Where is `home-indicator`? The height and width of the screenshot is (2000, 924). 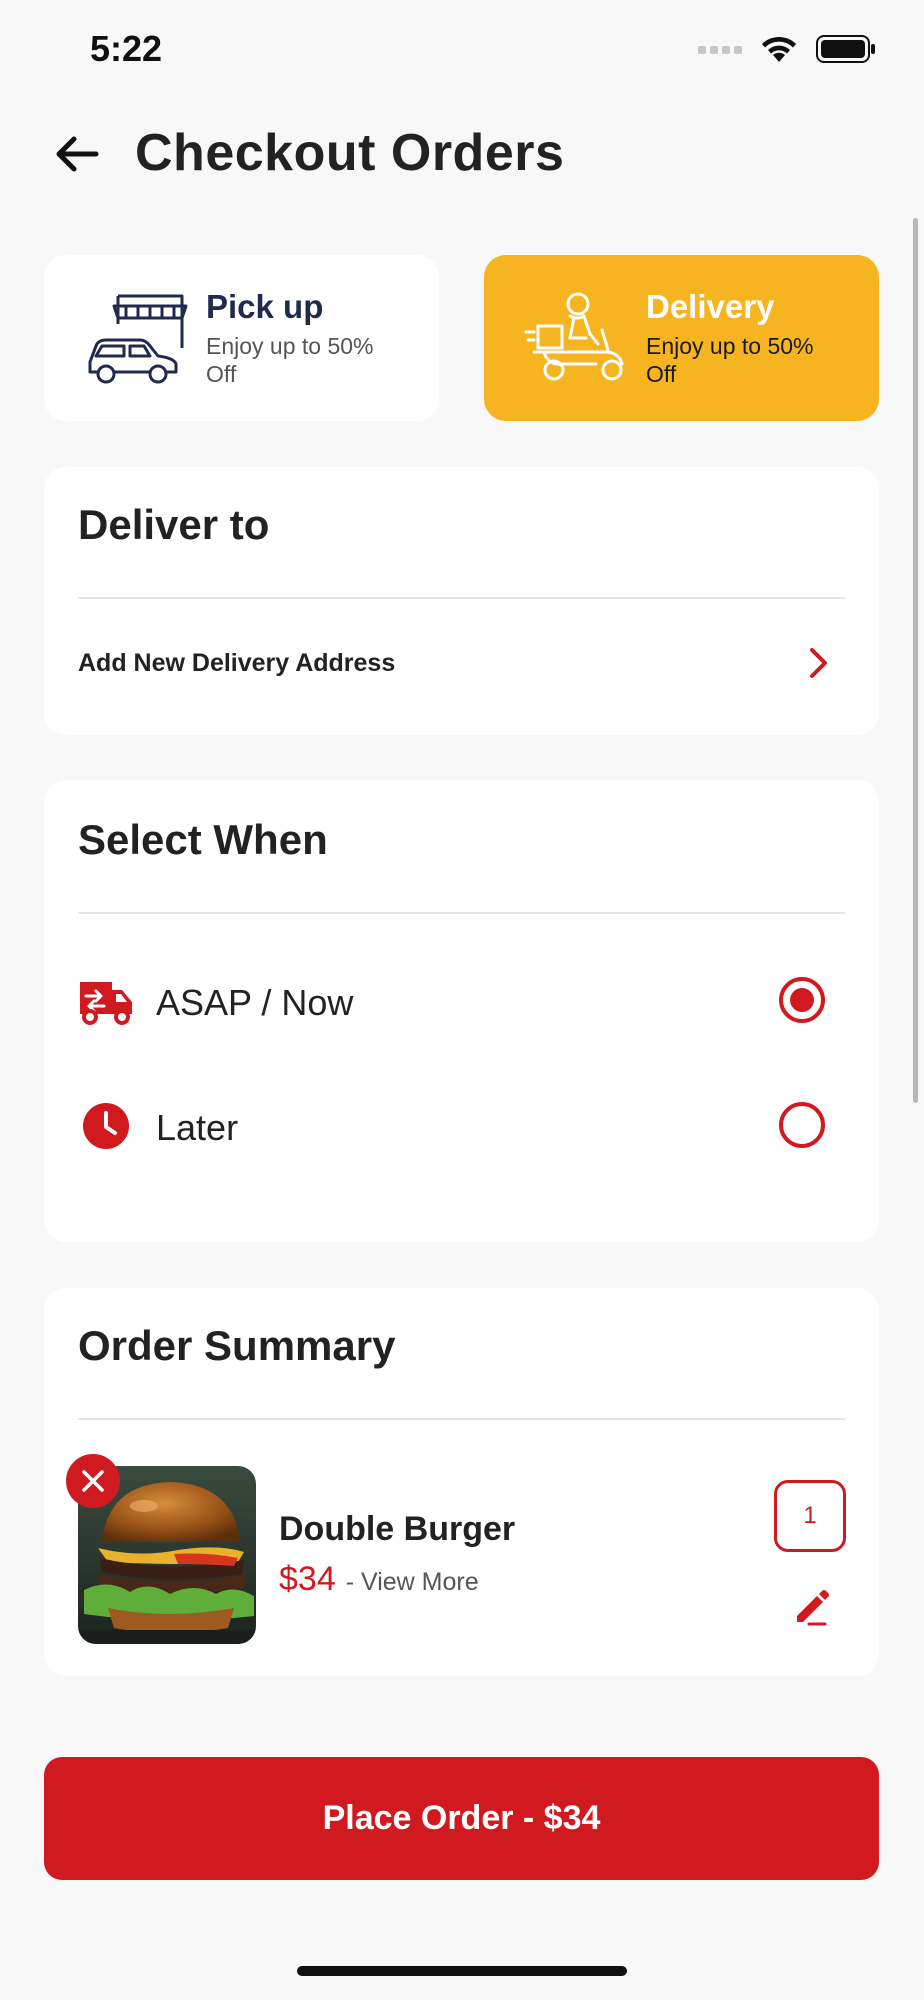 home-indicator is located at coordinates (462, 1971).